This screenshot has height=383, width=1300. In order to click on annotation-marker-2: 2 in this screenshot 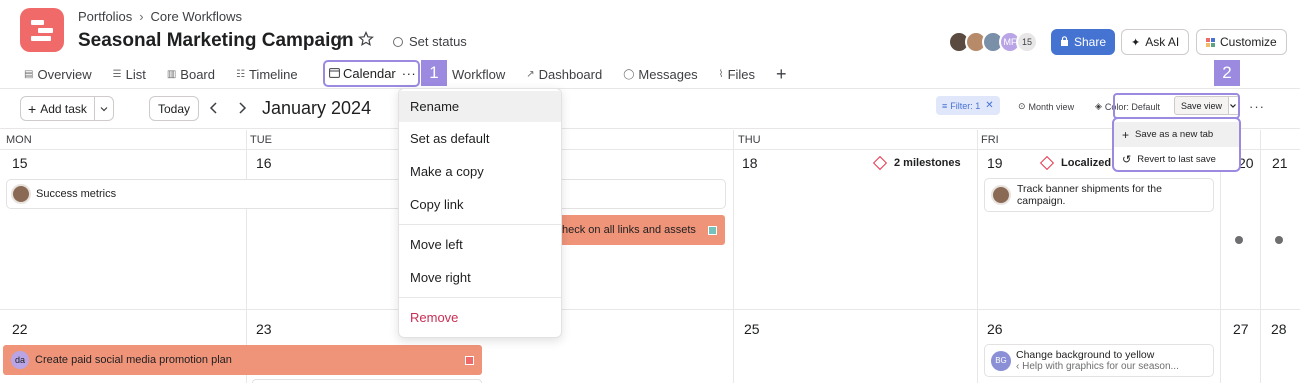, I will do `click(1227, 73)`.